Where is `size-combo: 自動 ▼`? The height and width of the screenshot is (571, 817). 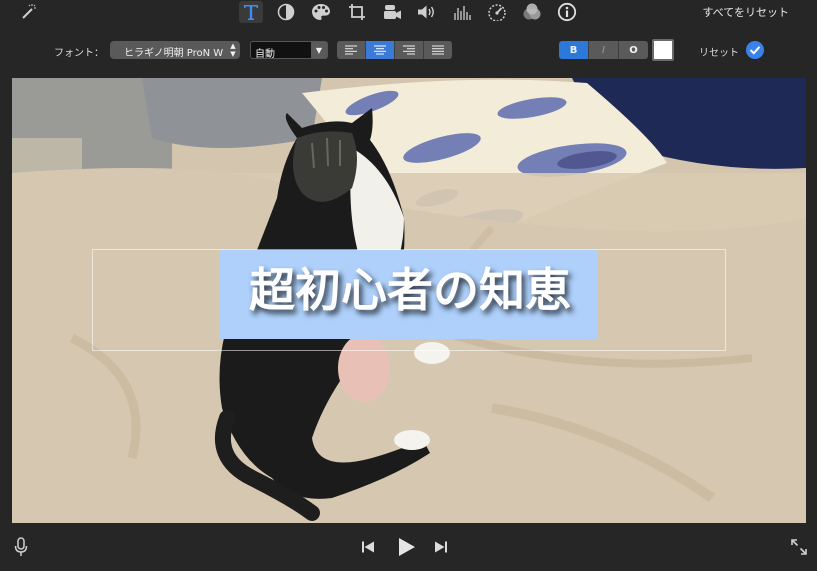 size-combo: 自動 ▼ is located at coordinates (289, 50).